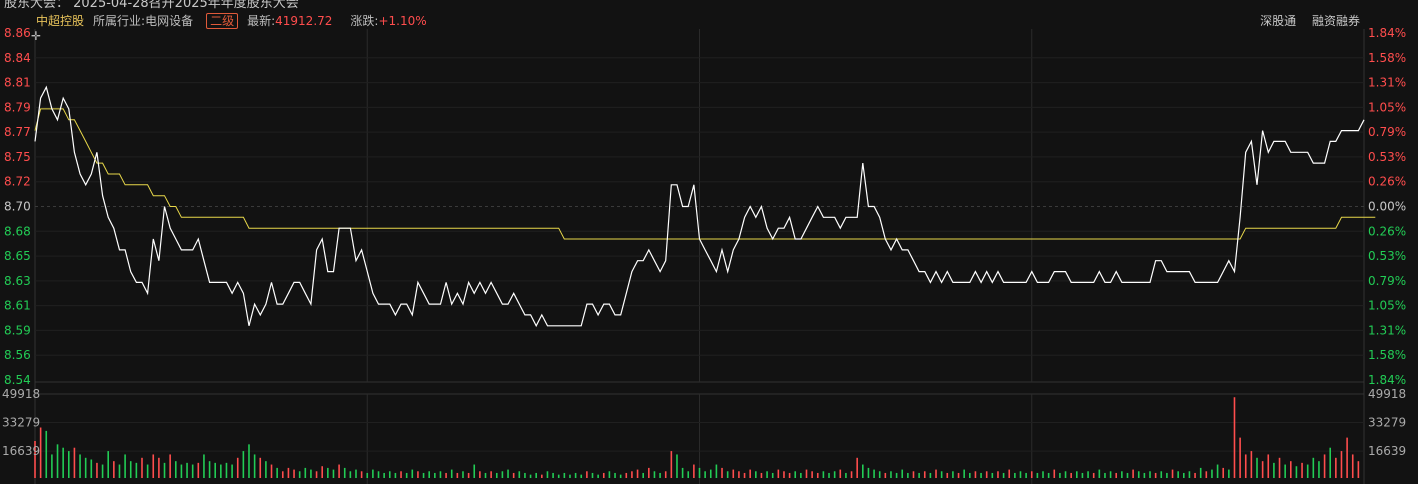 The height and width of the screenshot is (484, 1418). Describe the element at coordinates (151, 5) in the screenshot. I see `shareholder-meeting-notice: 股东大会： 2025-04-28召开2025年年度股东大会` at that location.